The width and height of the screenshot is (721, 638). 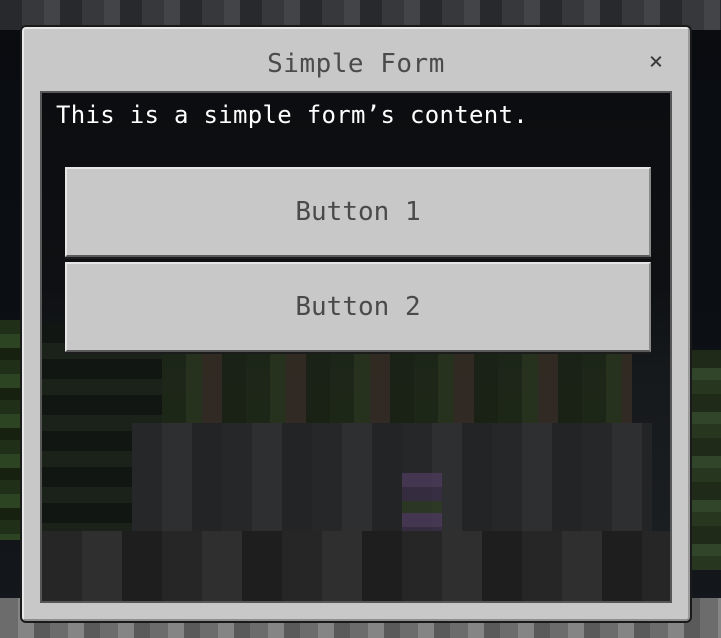 I want to click on form-title: Simple Form, so click(x=356, y=64).